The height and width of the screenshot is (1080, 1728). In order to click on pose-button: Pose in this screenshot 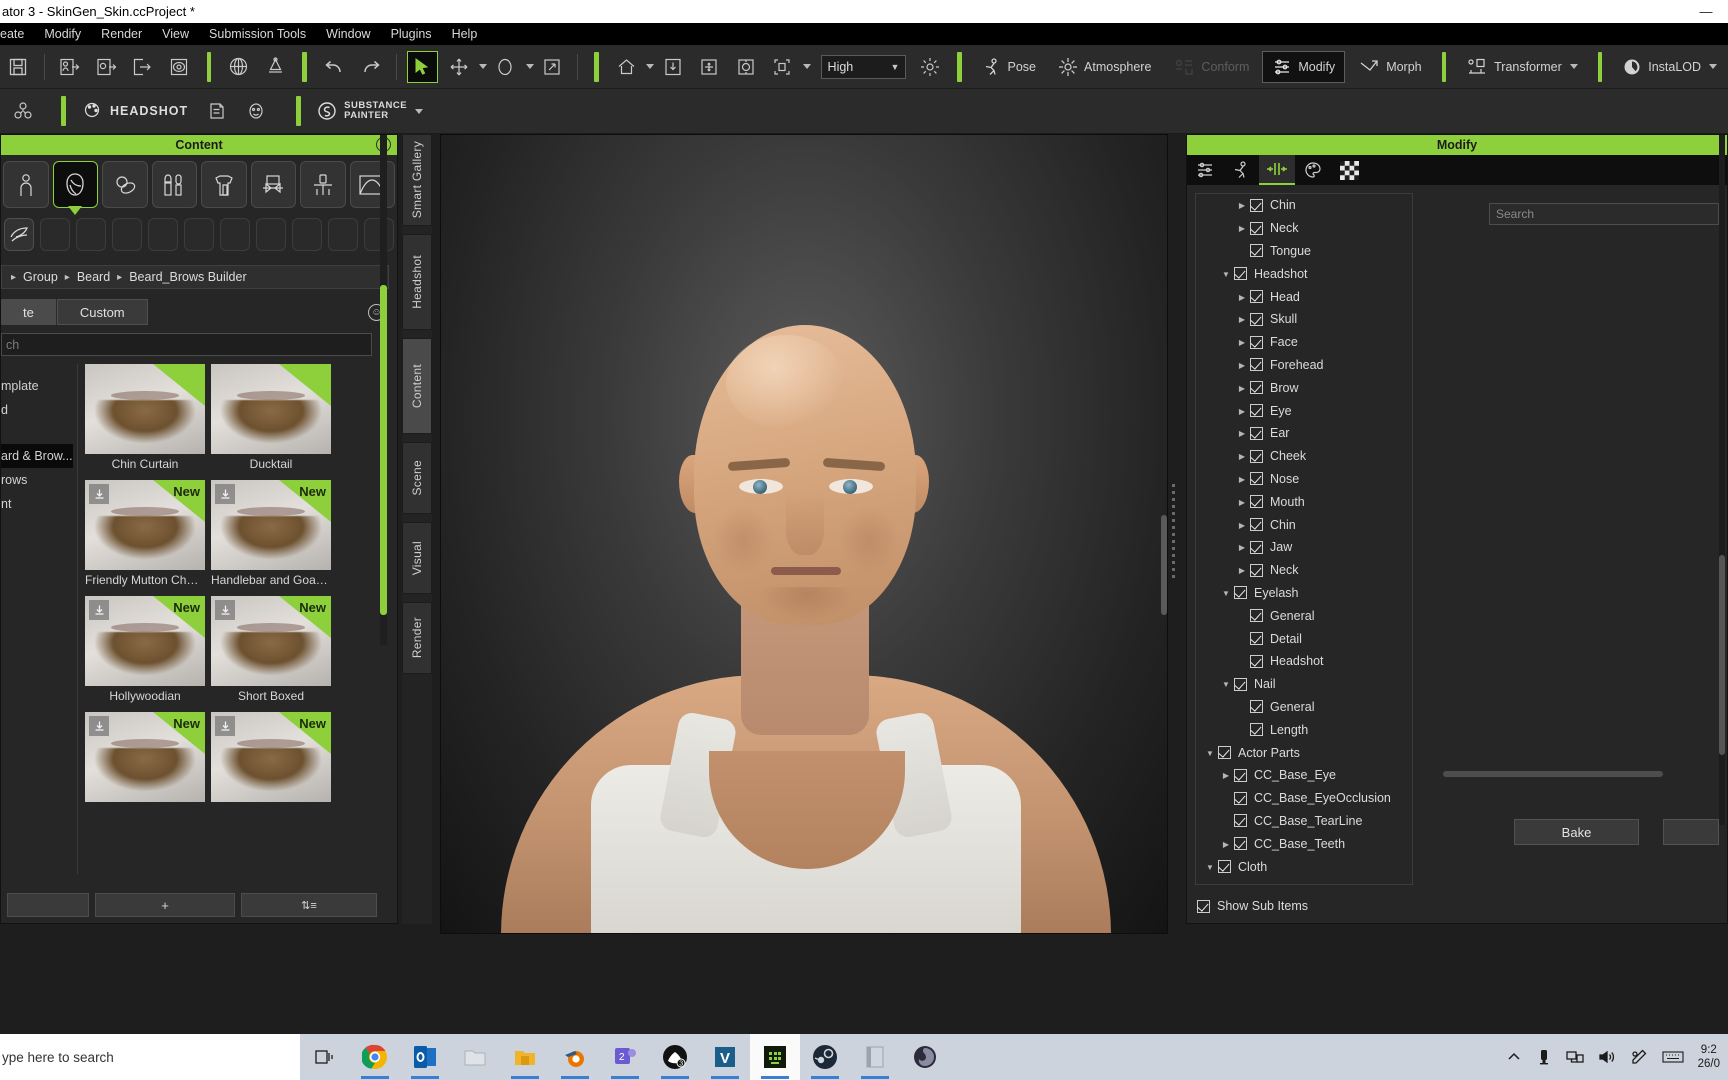, I will do `click(1009, 67)`.